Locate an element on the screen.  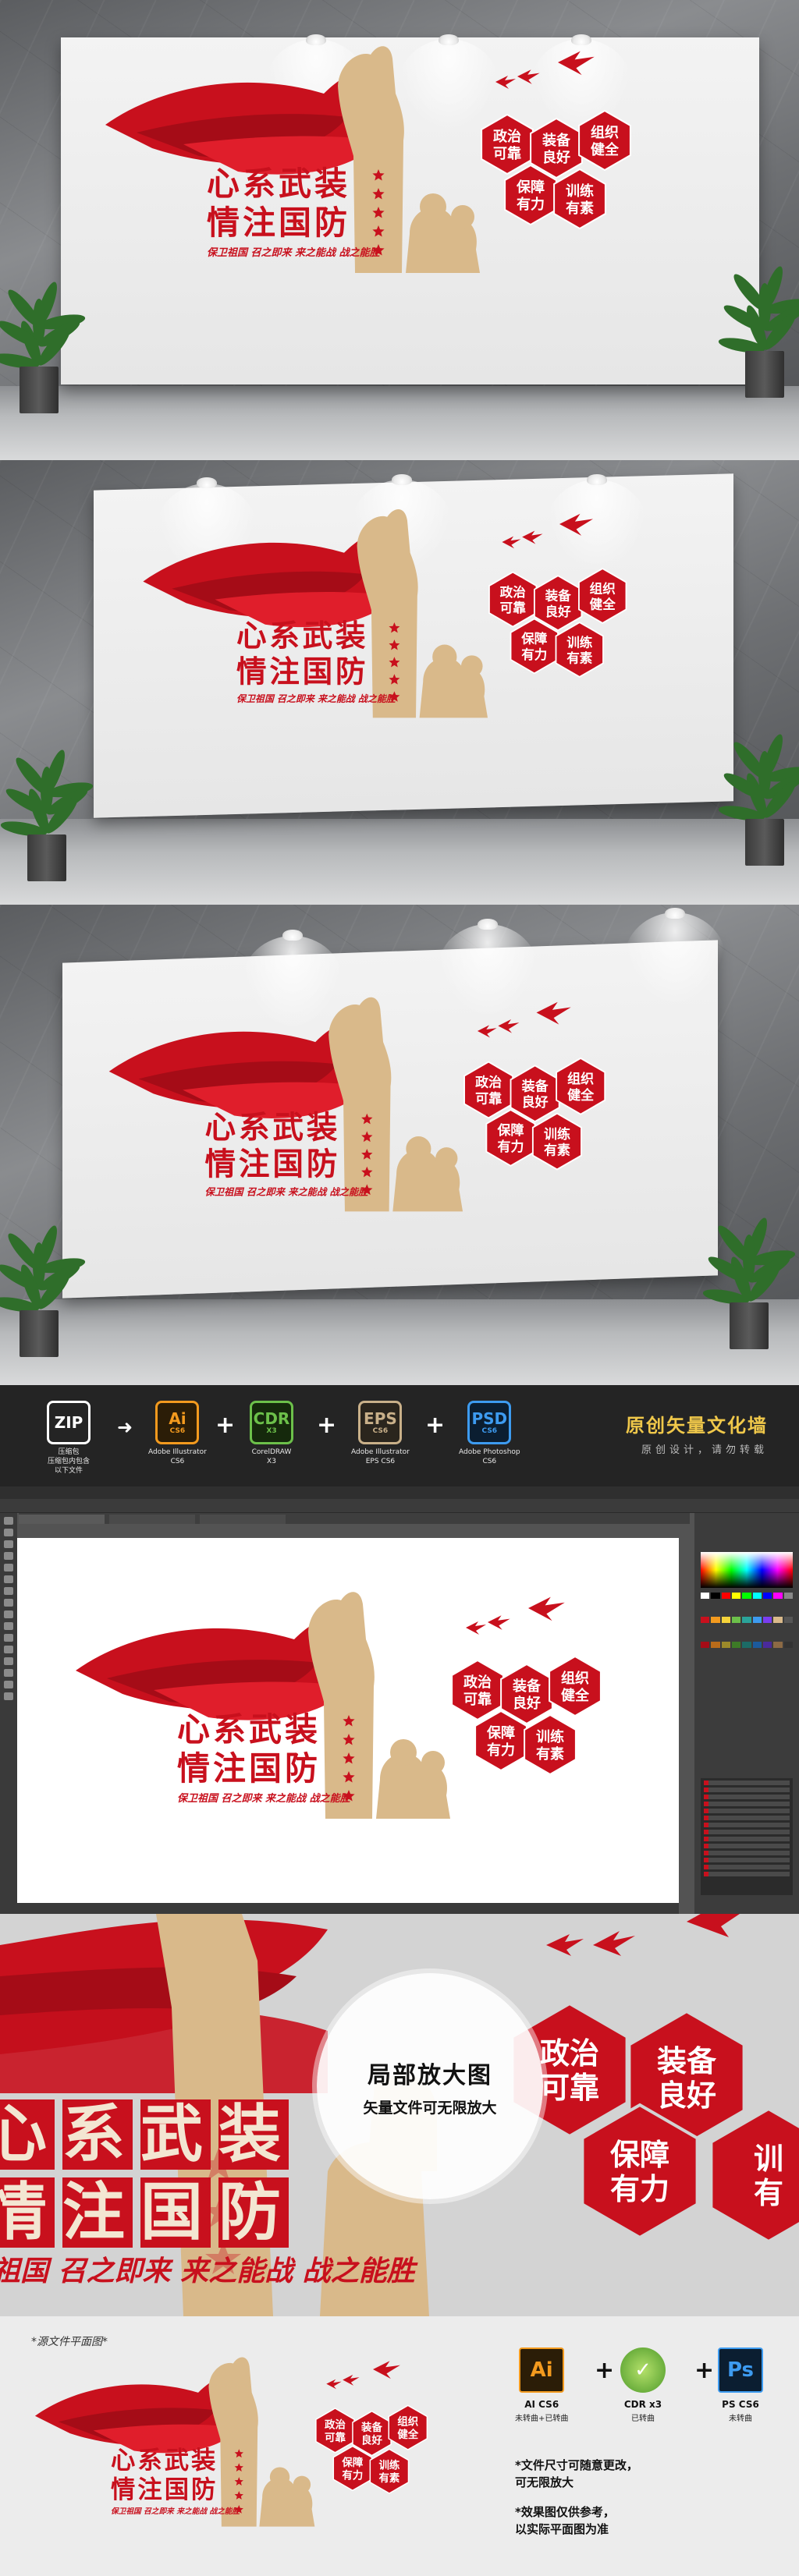
color-spectrum is located at coordinates (747, 1570).